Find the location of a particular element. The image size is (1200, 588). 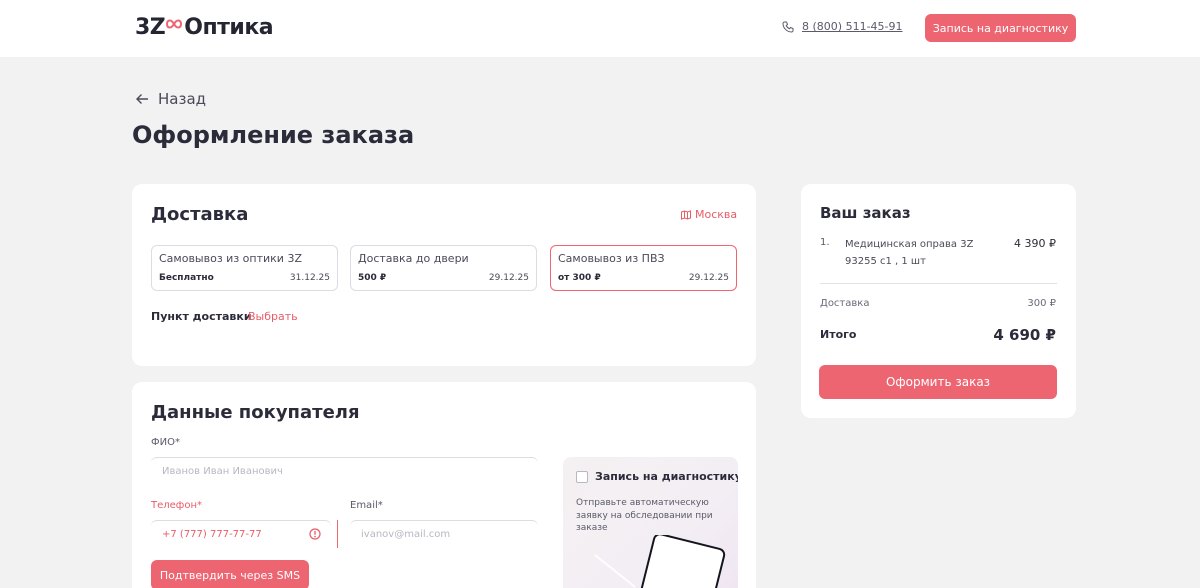

page-title: Оформление заказа is located at coordinates (273, 135).